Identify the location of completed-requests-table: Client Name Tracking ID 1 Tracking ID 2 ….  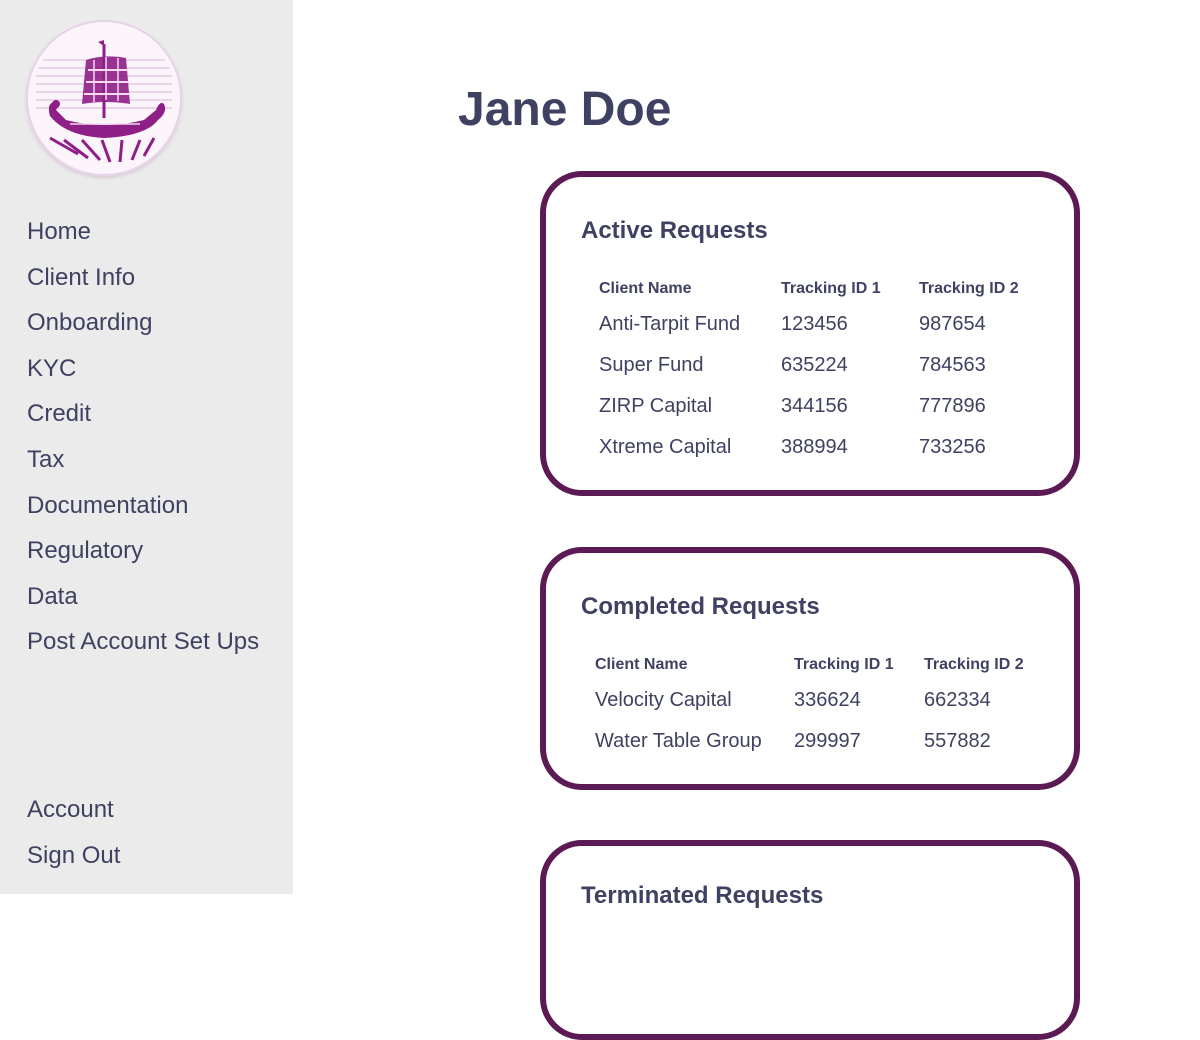
(819, 706).